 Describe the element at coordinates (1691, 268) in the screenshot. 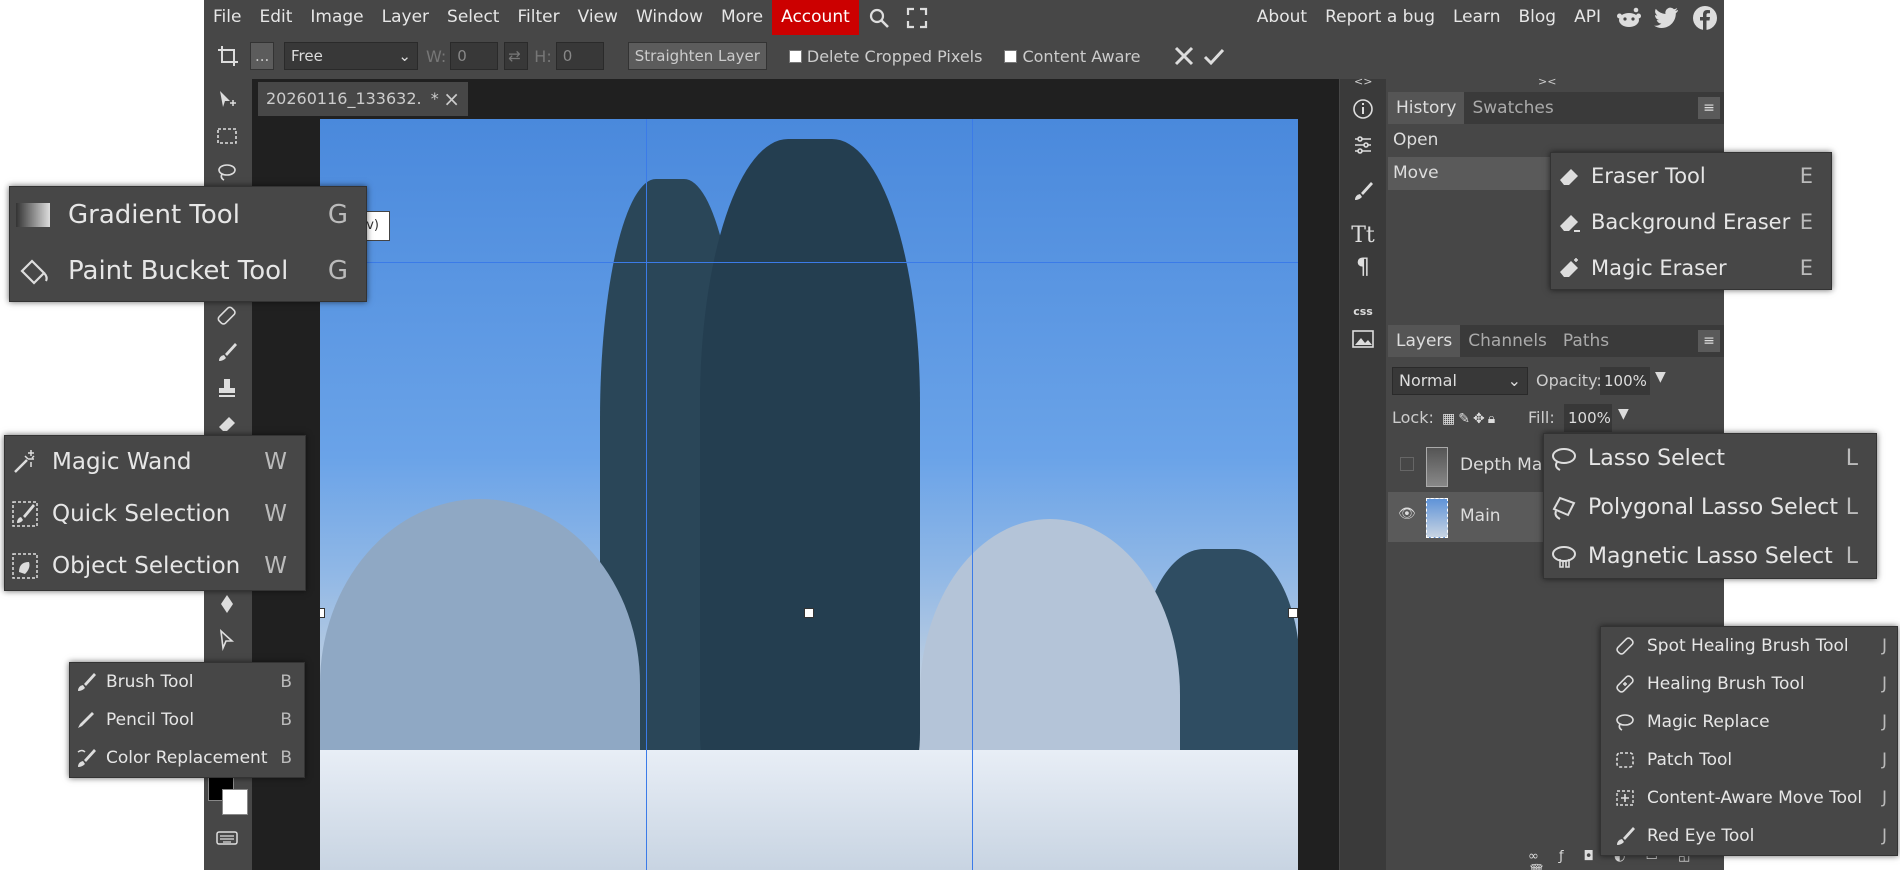

I see `menu-item-magic-eraser: Magic Eraser E` at that location.